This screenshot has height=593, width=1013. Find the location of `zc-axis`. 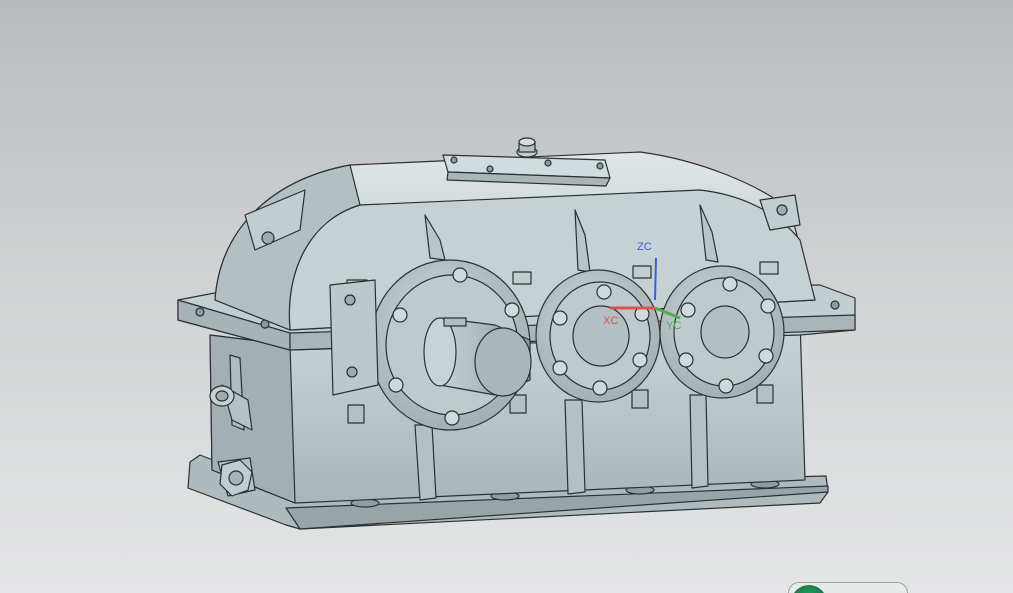

zc-axis is located at coordinates (655, 279).